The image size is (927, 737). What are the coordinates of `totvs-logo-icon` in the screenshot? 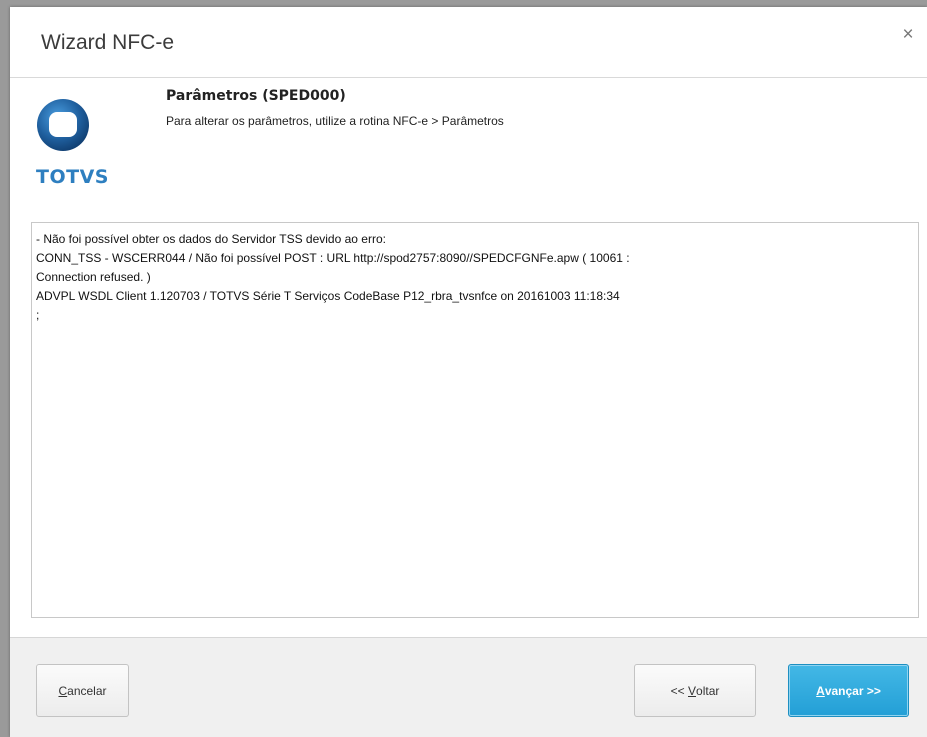 It's located at (63, 125).